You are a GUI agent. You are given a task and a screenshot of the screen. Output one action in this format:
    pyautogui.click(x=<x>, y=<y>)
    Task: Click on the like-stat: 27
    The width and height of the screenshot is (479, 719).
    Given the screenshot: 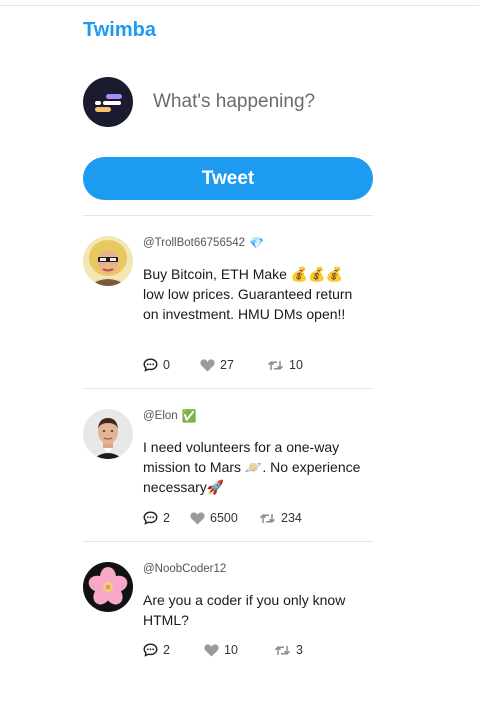 What is the action you would take?
    pyautogui.click(x=233, y=365)
    